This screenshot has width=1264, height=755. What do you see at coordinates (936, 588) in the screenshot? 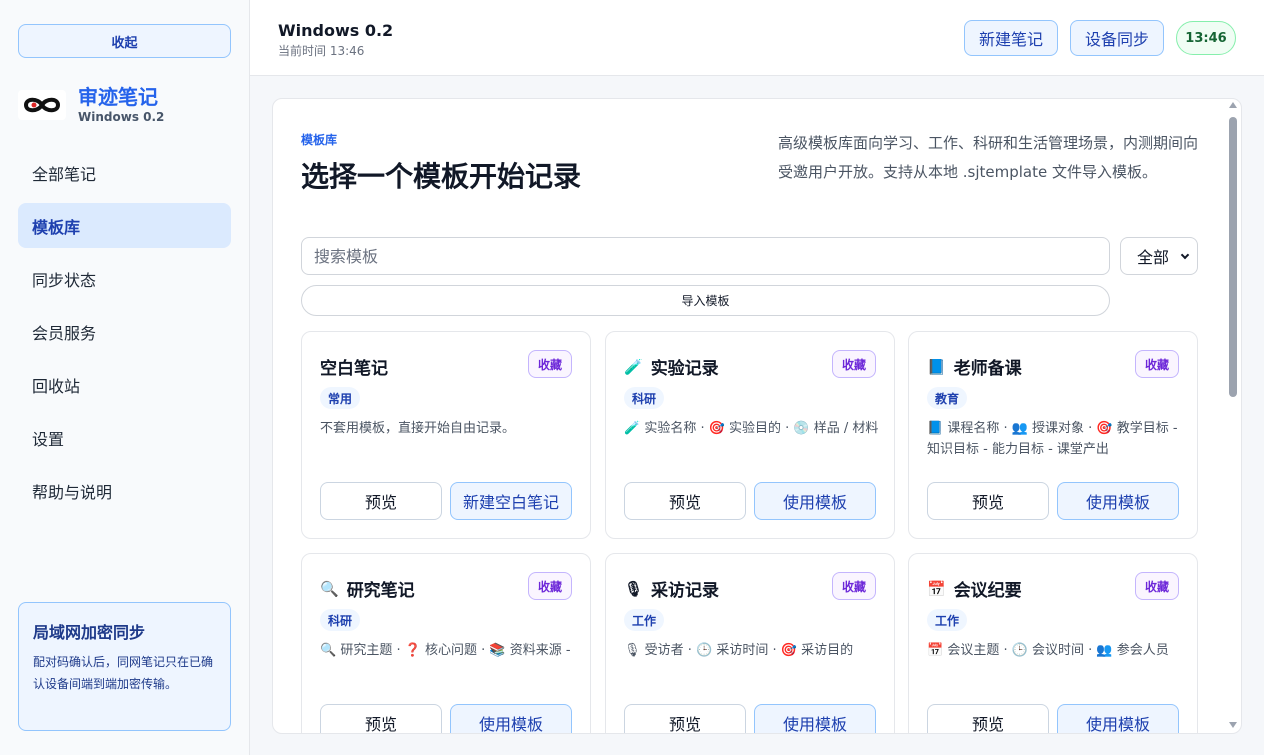
I see `calendar-icon: 📅` at bounding box center [936, 588].